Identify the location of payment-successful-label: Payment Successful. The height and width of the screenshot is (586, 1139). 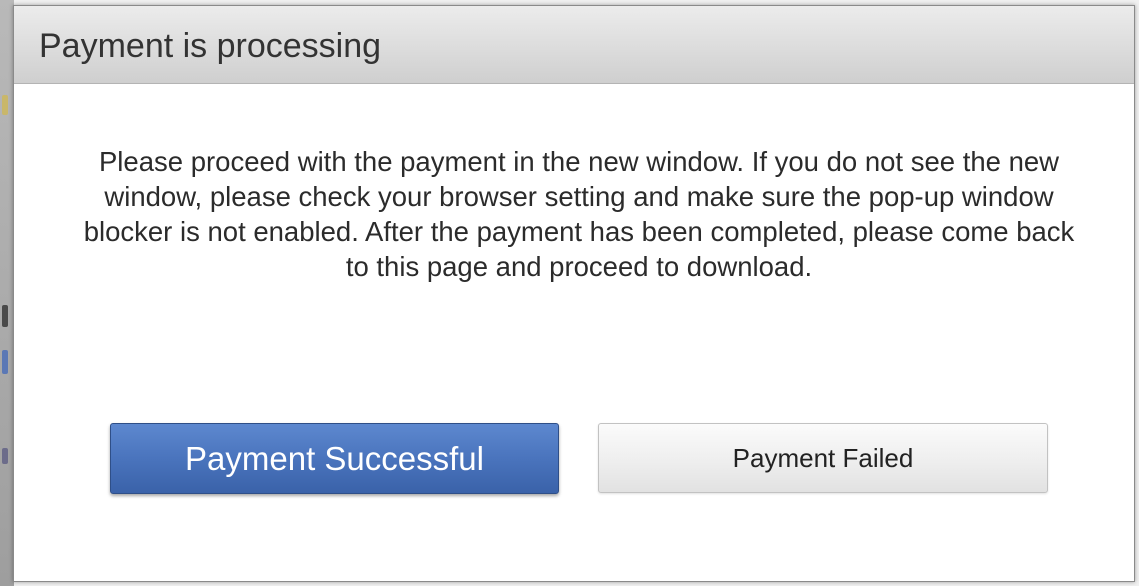
(334, 458).